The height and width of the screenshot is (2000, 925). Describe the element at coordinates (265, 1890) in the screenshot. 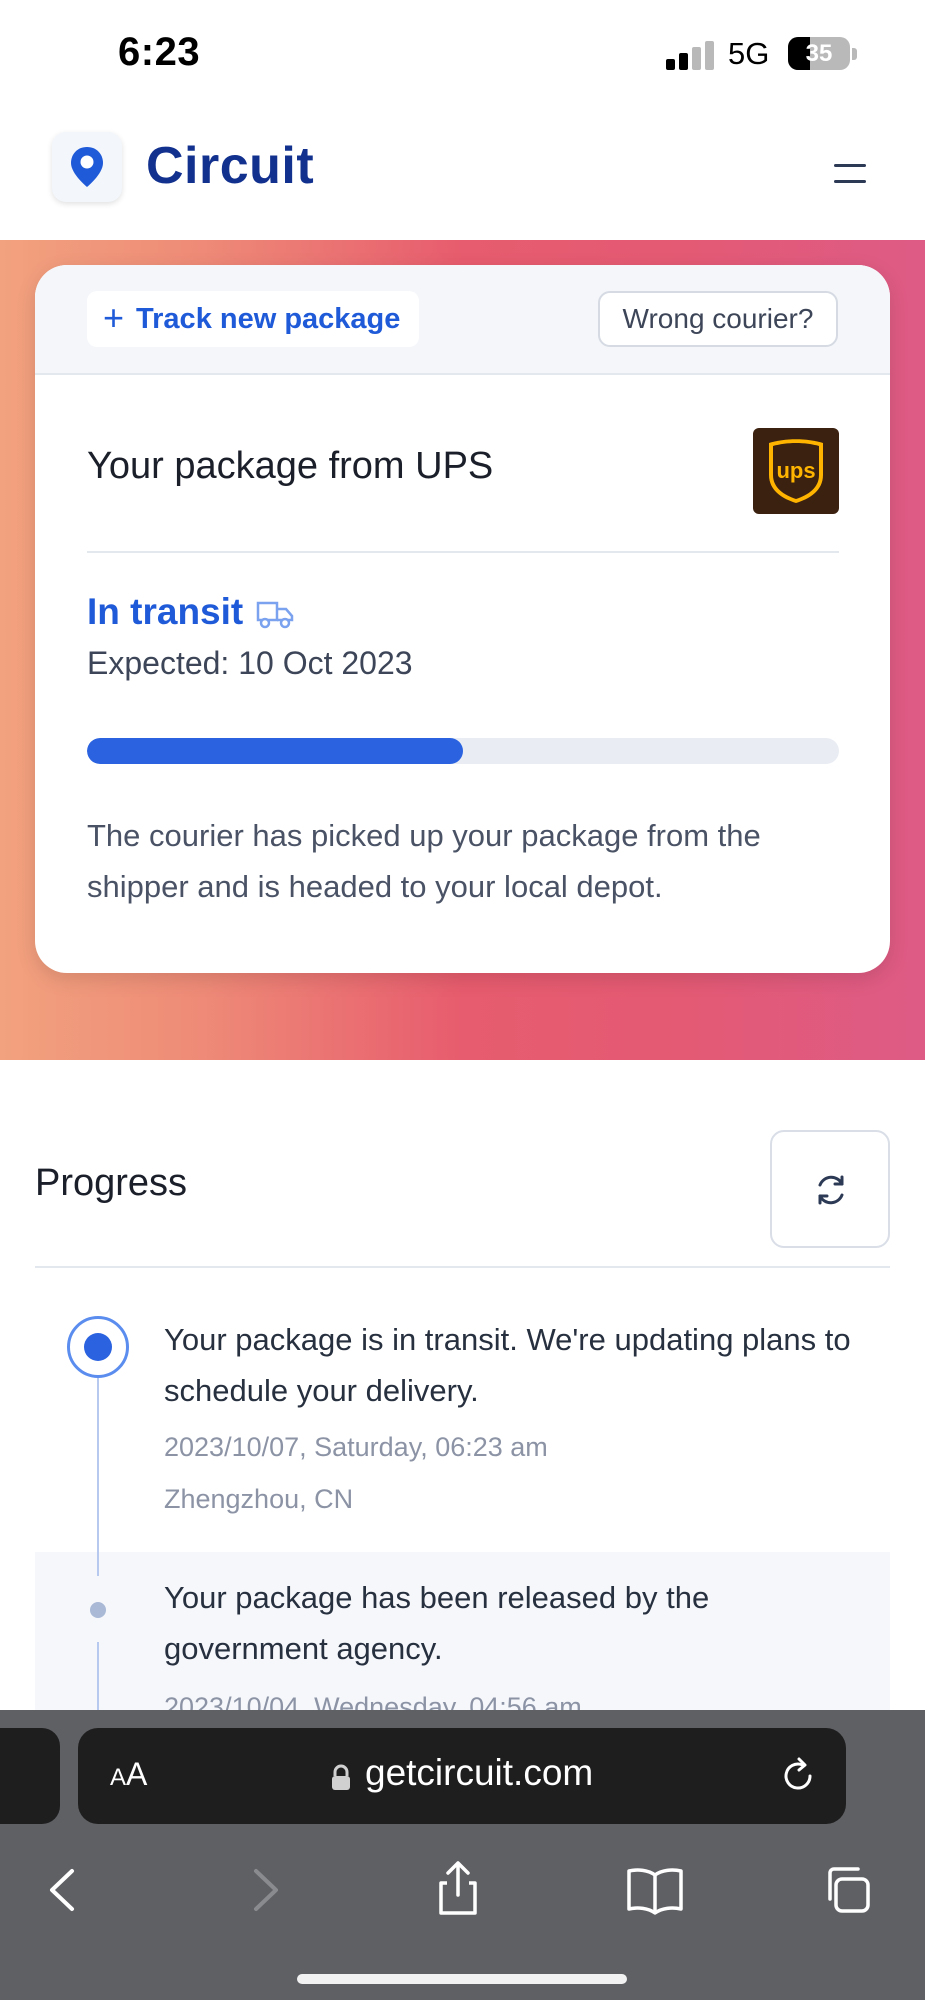

I see `forward-icon` at that location.